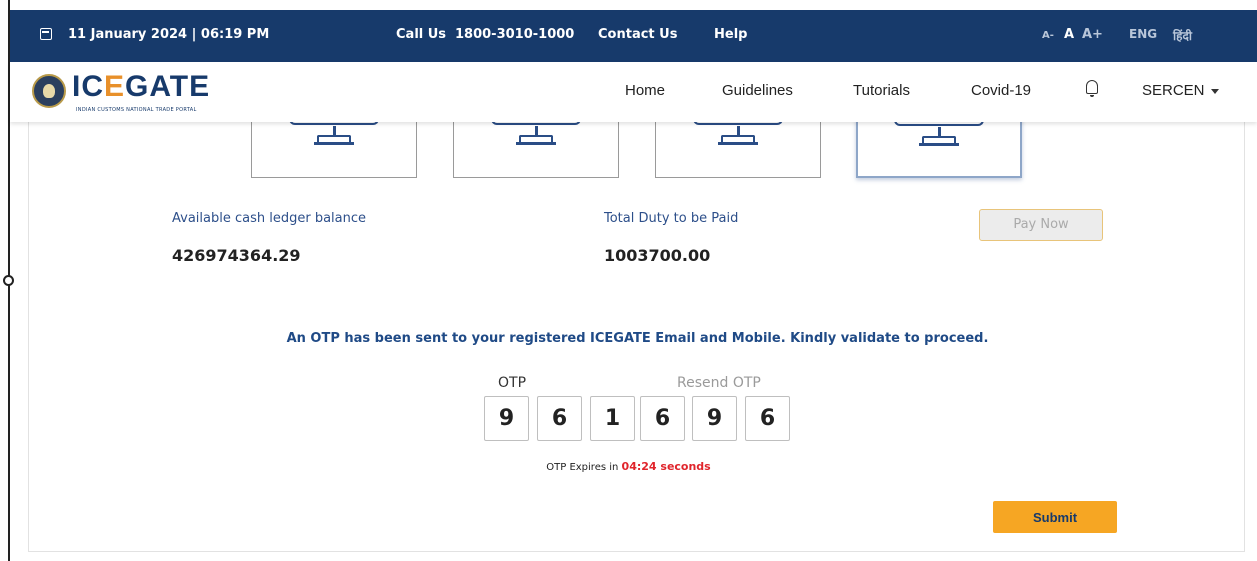 The image size is (1257, 561). What do you see at coordinates (645, 90) in the screenshot?
I see `nav-home: Home` at bounding box center [645, 90].